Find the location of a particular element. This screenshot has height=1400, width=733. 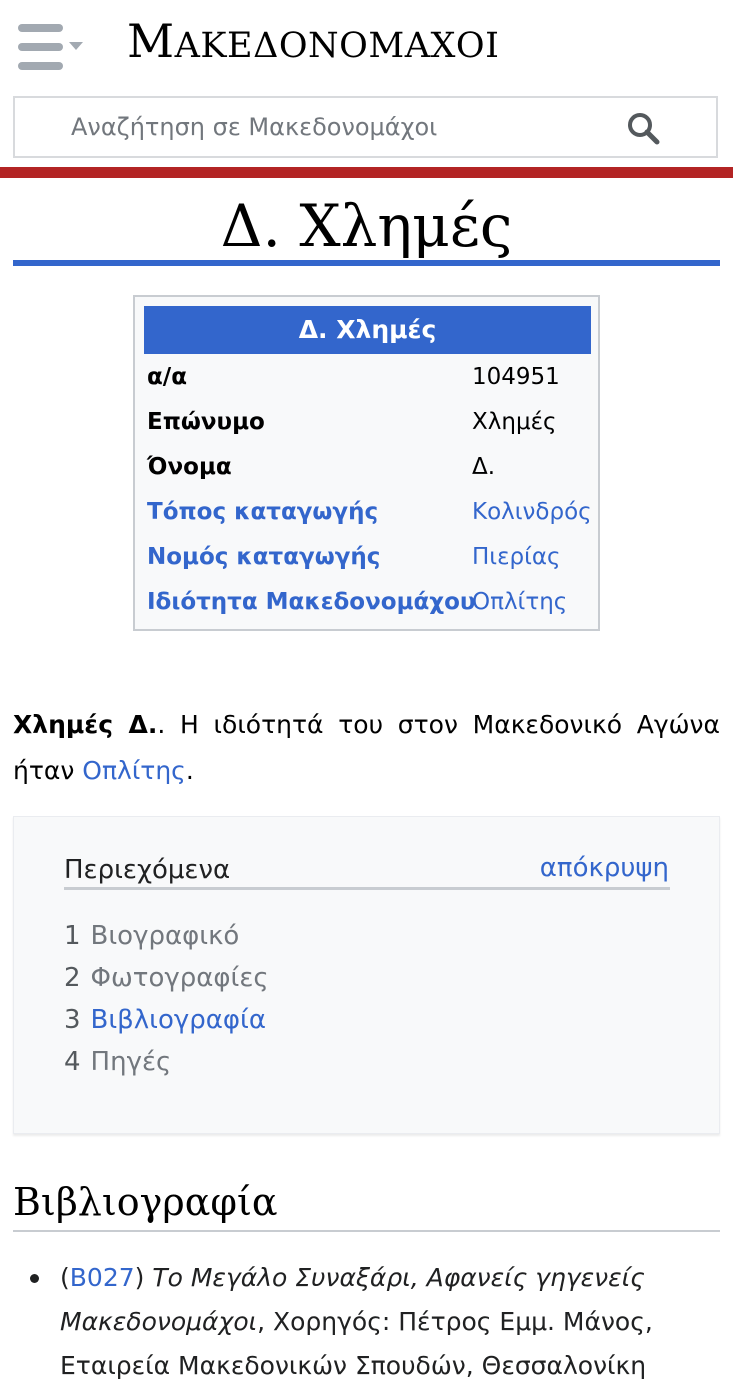

ref-code-link: B027 is located at coordinates (102, 1277).